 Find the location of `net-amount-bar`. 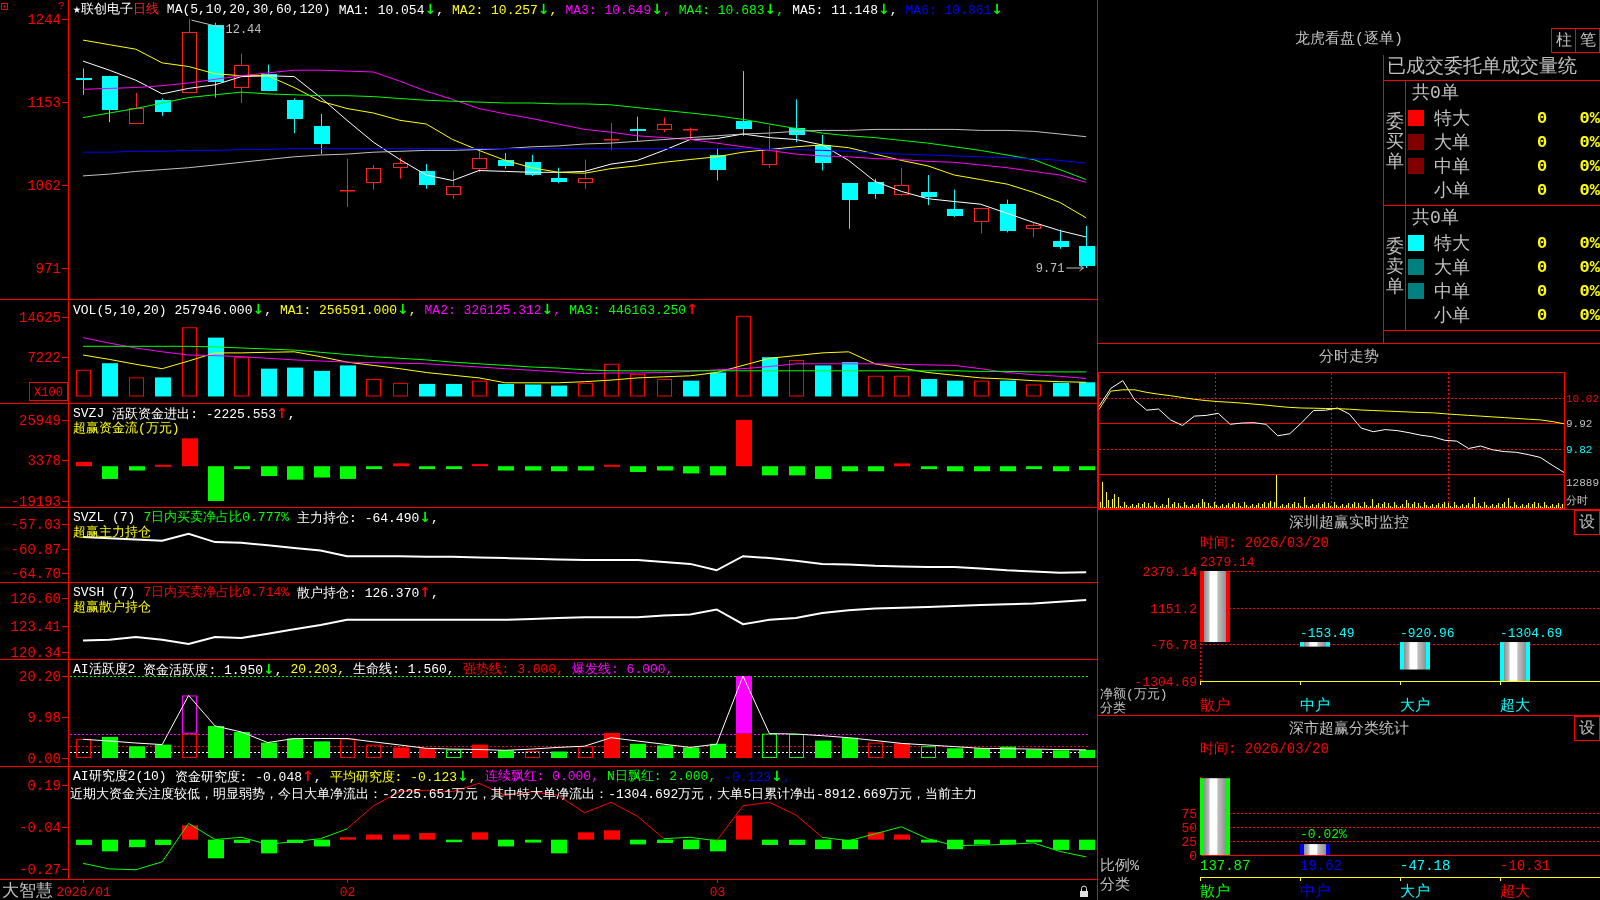

net-amount-bar is located at coordinates (1415, 656).